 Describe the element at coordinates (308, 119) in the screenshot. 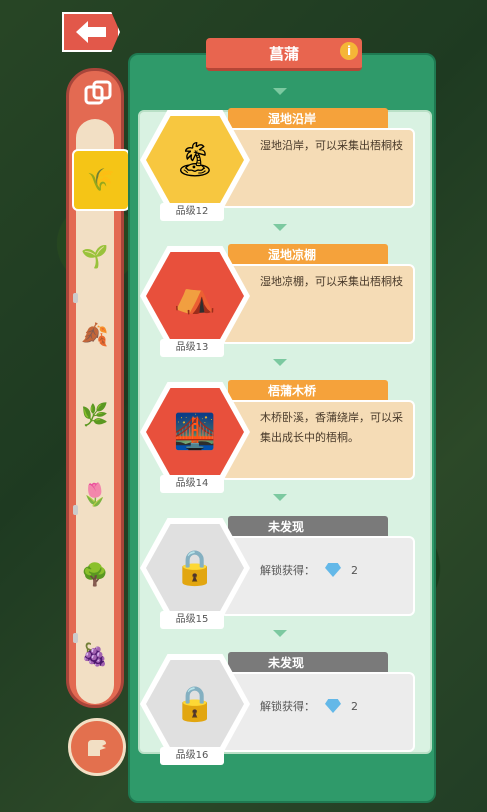

I see `item-name: 湿地沿岸` at that location.